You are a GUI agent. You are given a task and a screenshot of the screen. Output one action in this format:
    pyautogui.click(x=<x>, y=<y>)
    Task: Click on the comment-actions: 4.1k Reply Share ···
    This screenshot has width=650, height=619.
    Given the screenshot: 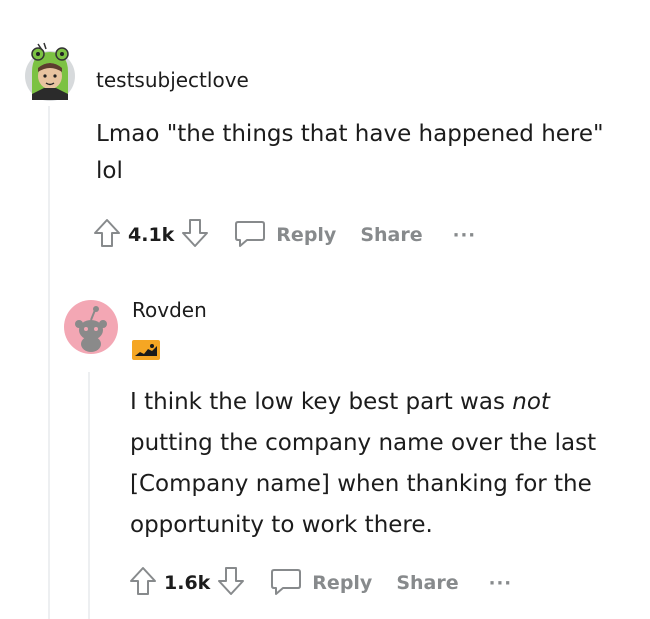 What is the action you would take?
    pyautogui.click(x=284, y=235)
    